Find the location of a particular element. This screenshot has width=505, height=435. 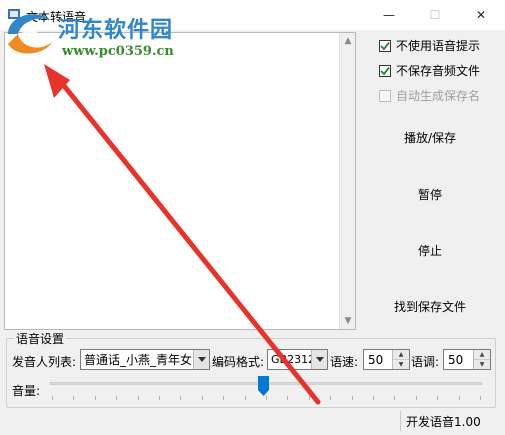

minimize-button: — is located at coordinates (389, 15).